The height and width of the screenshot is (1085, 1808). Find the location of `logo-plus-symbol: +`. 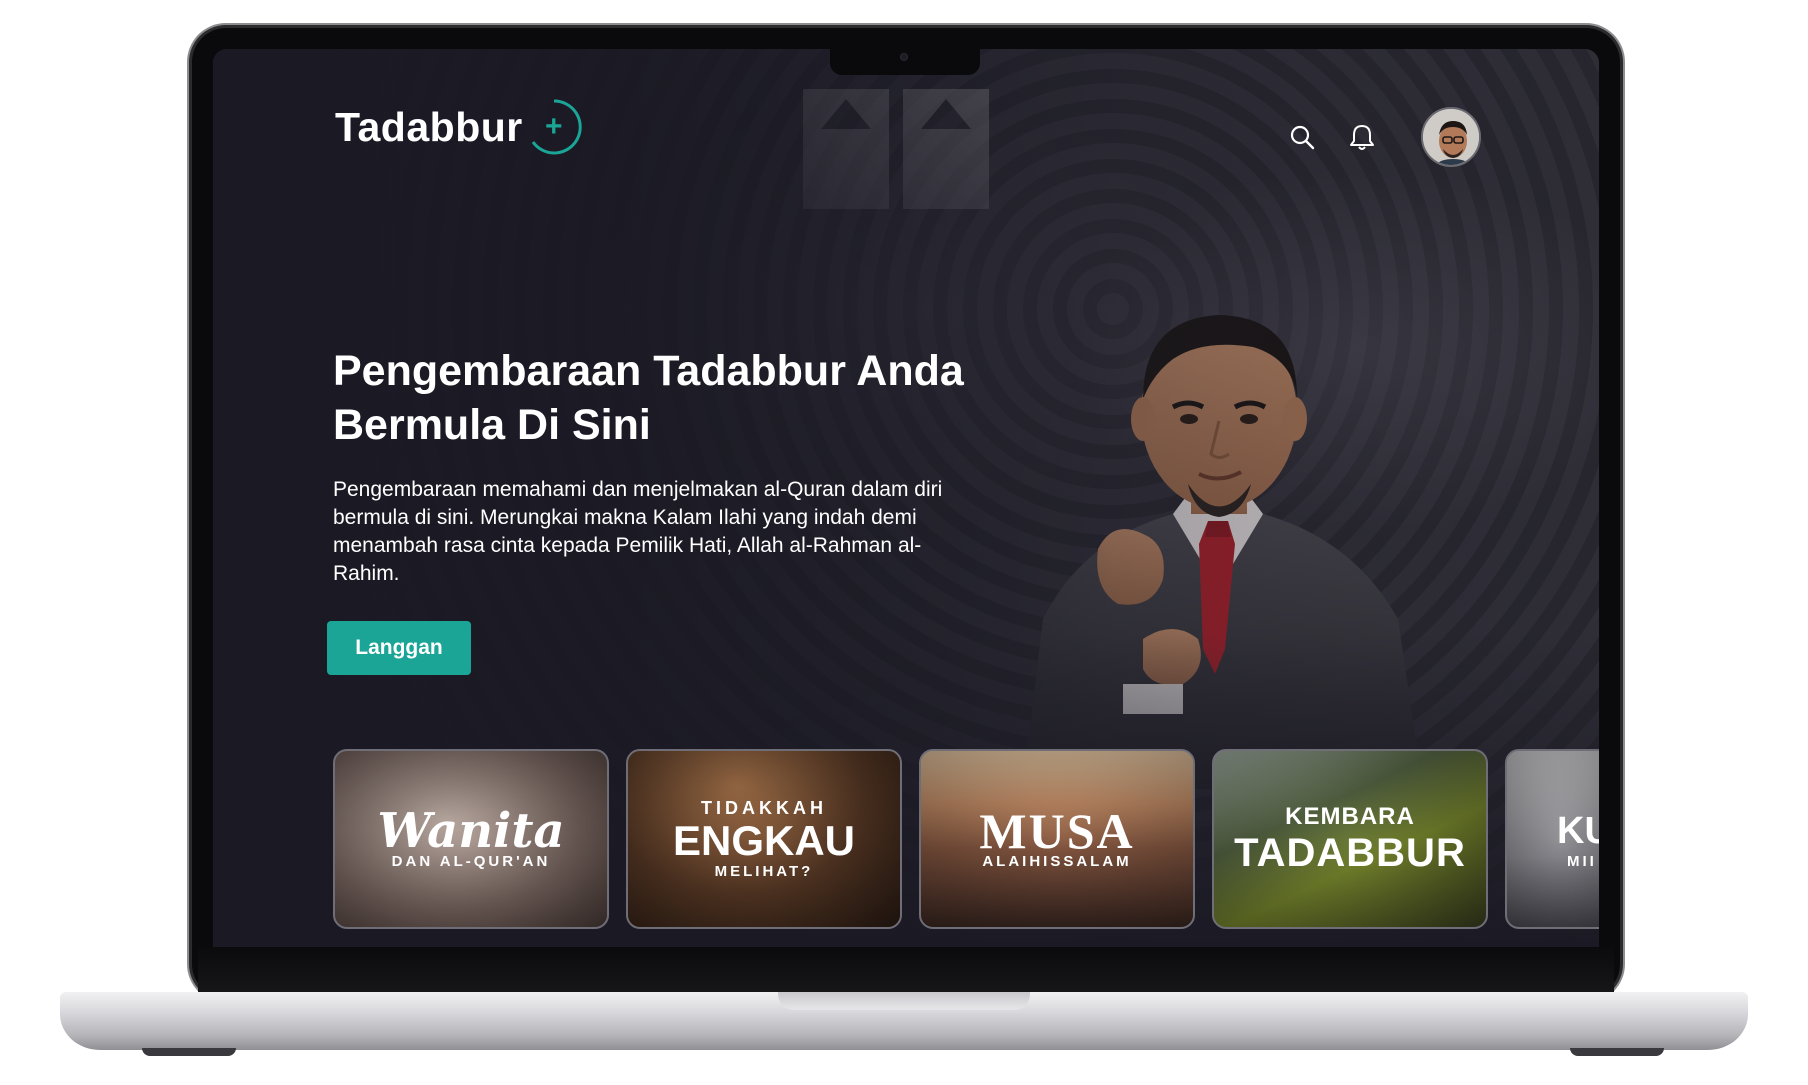

logo-plus-symbol: + is located at coordinates (554, 126).